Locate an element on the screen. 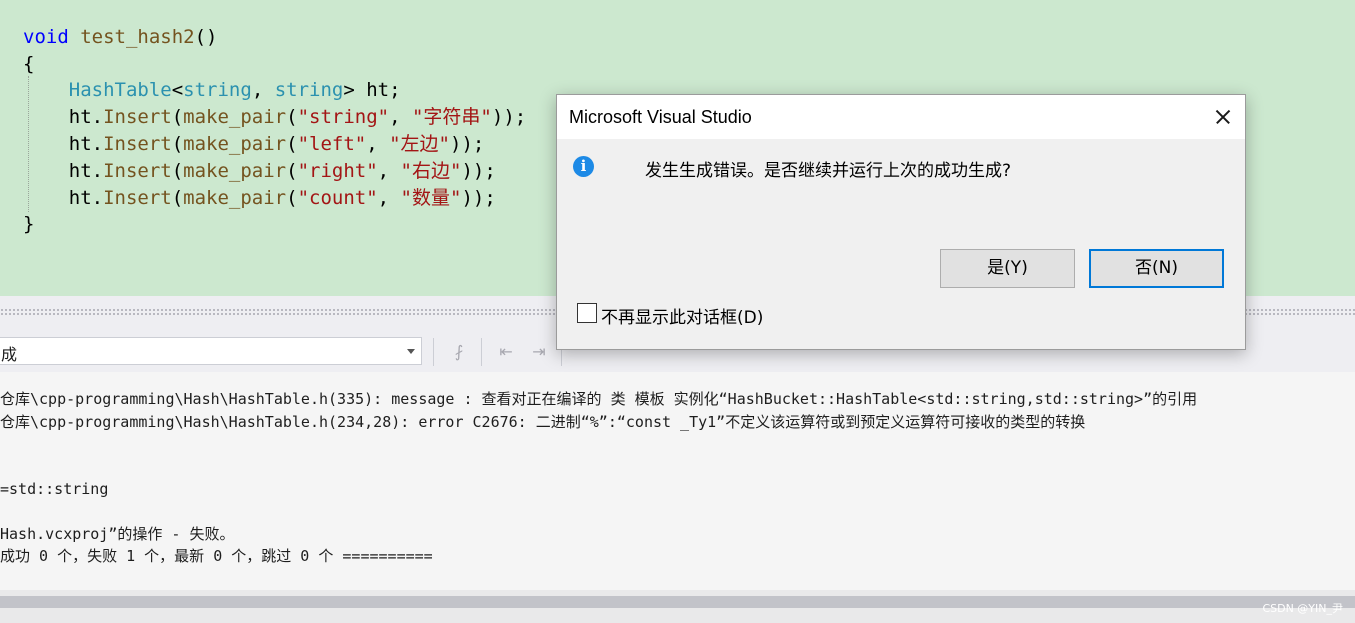  horizontal-scrollbar is located at coordinates (677, 602).